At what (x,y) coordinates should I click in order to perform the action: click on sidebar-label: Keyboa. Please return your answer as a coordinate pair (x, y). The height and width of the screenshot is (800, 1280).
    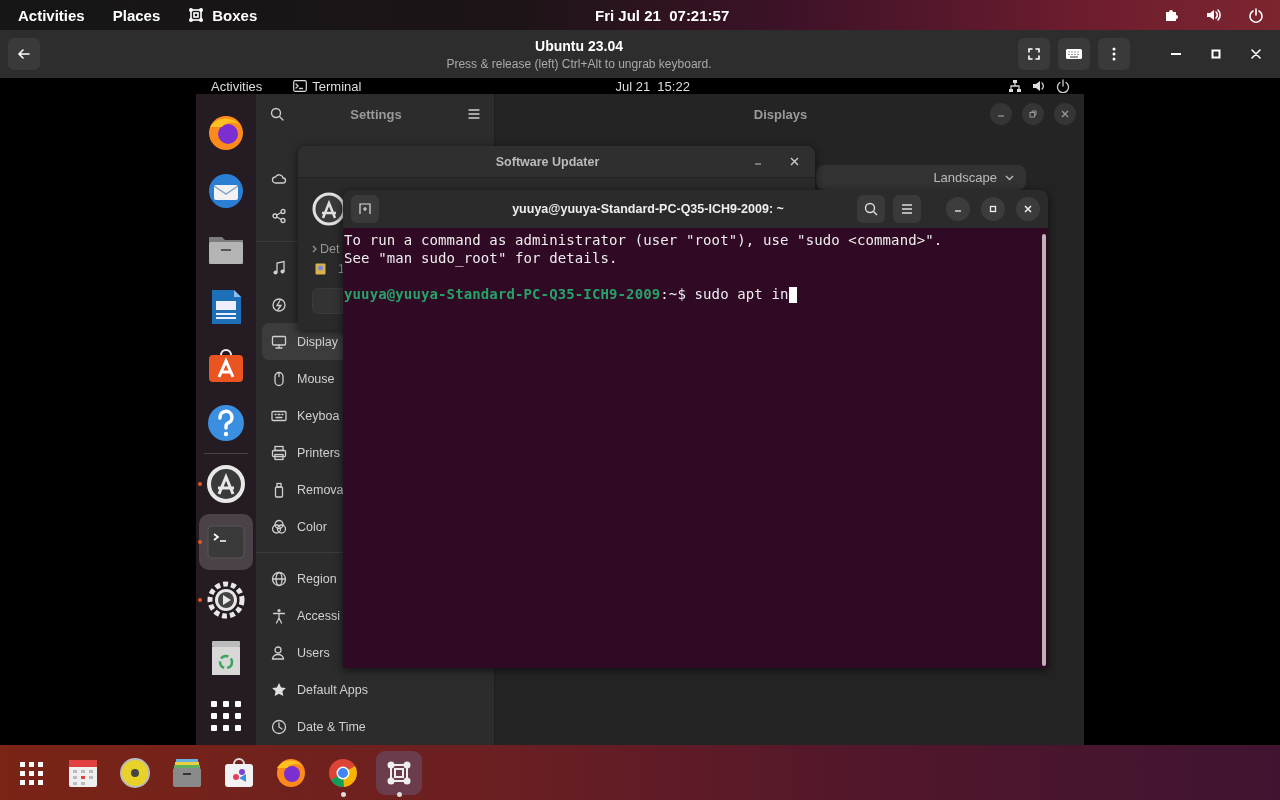
    Looking at the image, I should click on (318, 415).